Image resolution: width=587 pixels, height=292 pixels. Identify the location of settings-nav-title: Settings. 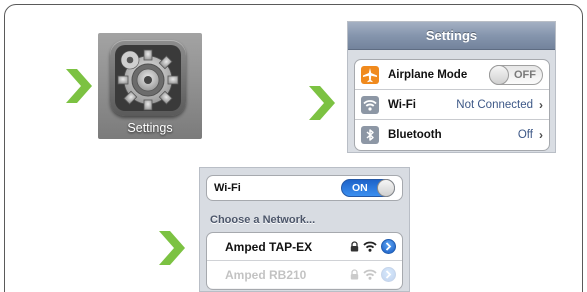
(451, 36).